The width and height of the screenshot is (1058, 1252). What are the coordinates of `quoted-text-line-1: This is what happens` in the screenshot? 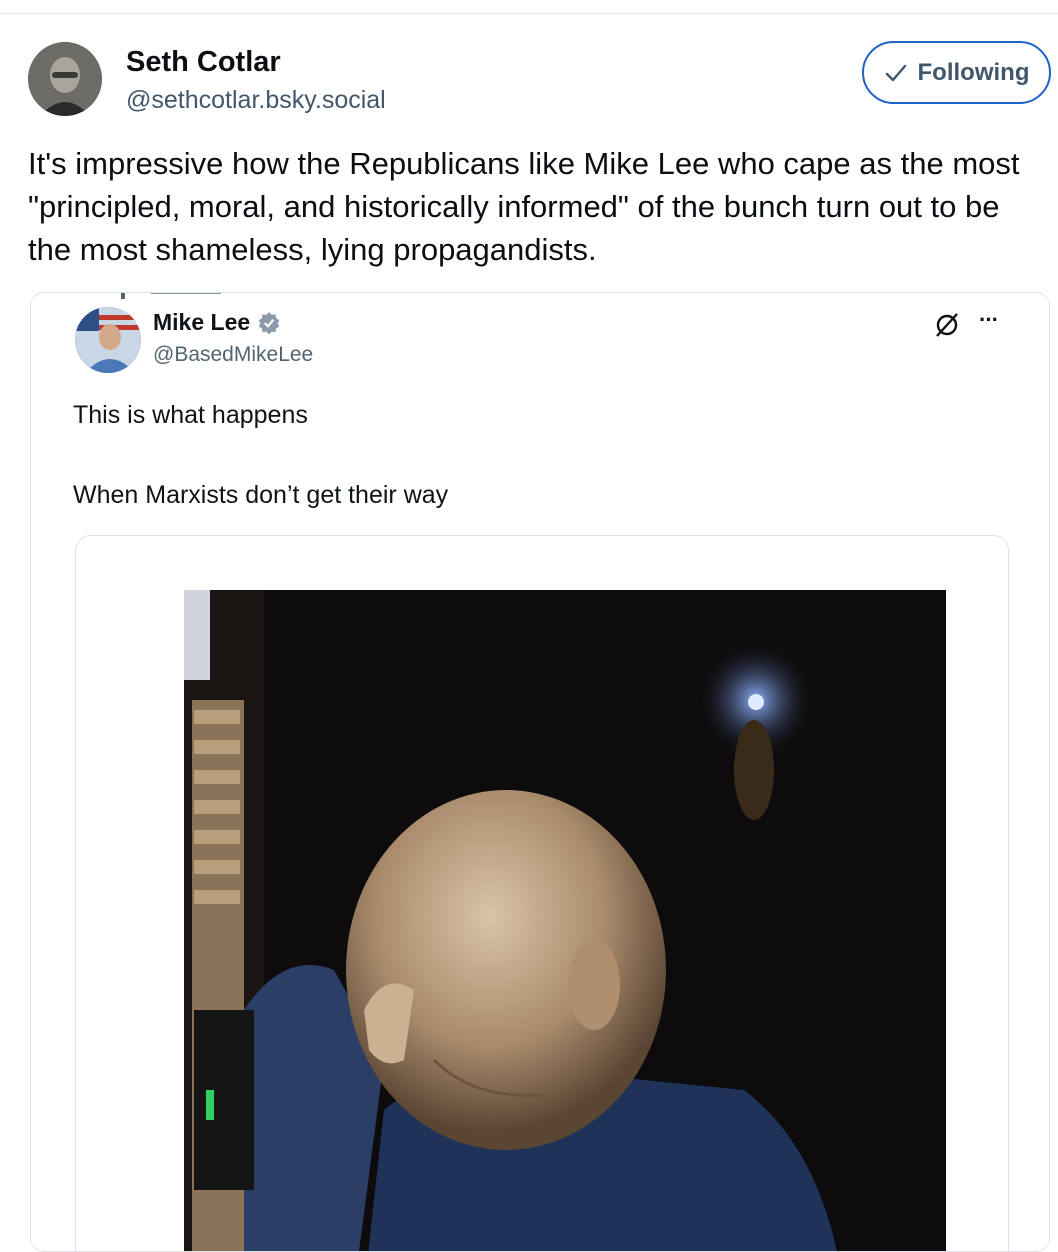 It's located at (190, 415).